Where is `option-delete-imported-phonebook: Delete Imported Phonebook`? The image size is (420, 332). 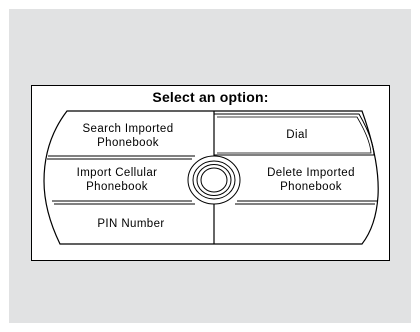
option-delete-imported-phonebook: Delete Imported Phonebook is located at coordinates (311, 180).